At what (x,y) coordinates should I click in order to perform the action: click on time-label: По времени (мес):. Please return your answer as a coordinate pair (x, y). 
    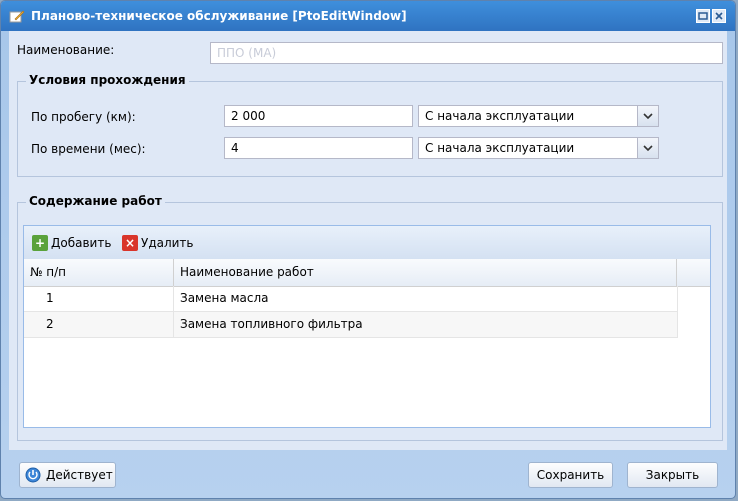
    Looking at the image, I should click on (88, 149).